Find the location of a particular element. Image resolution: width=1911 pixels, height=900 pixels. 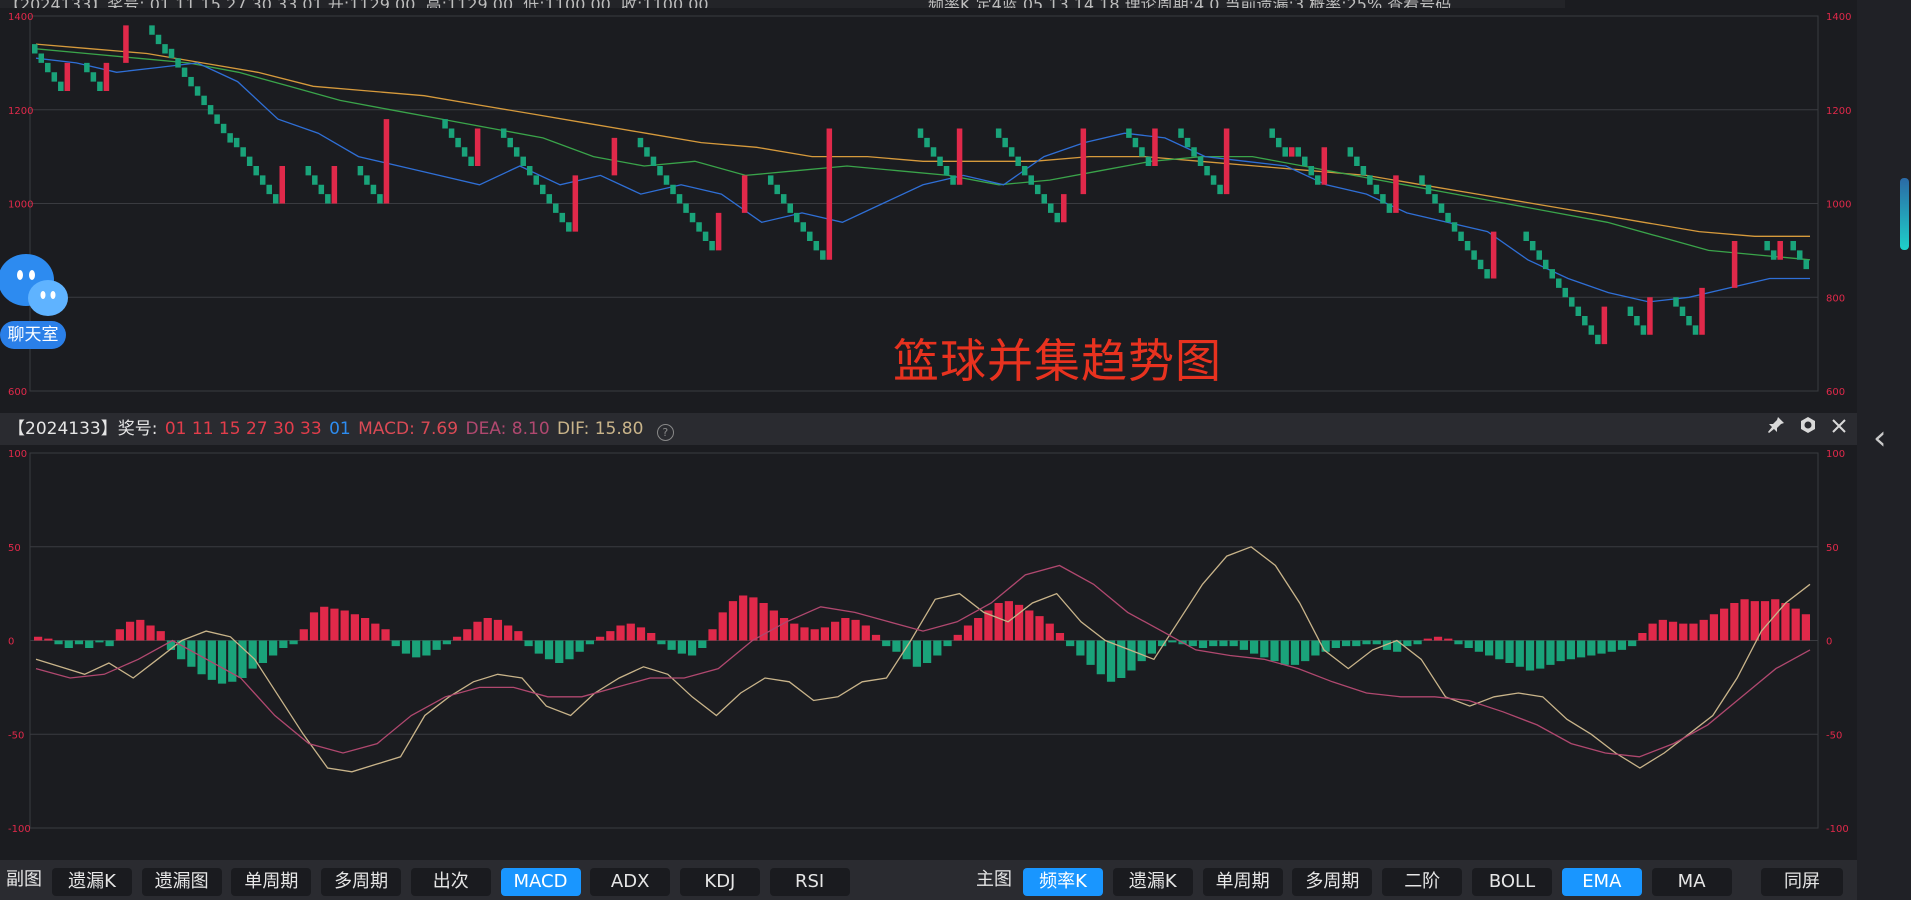

sub-button-5: MACD is located at coordinates (540, 882).